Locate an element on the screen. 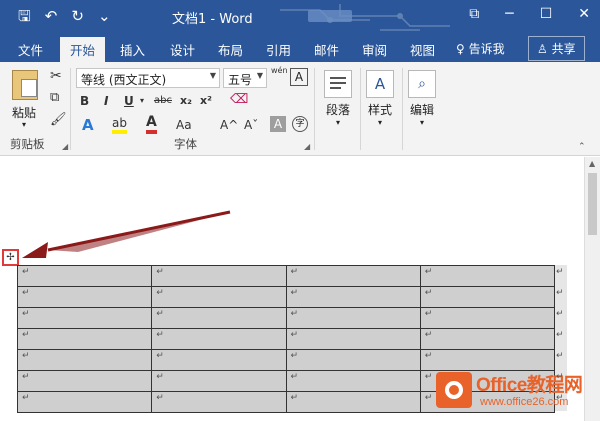 The image size is (600, 421). italic-button: I is located at coordinates (106, 101).